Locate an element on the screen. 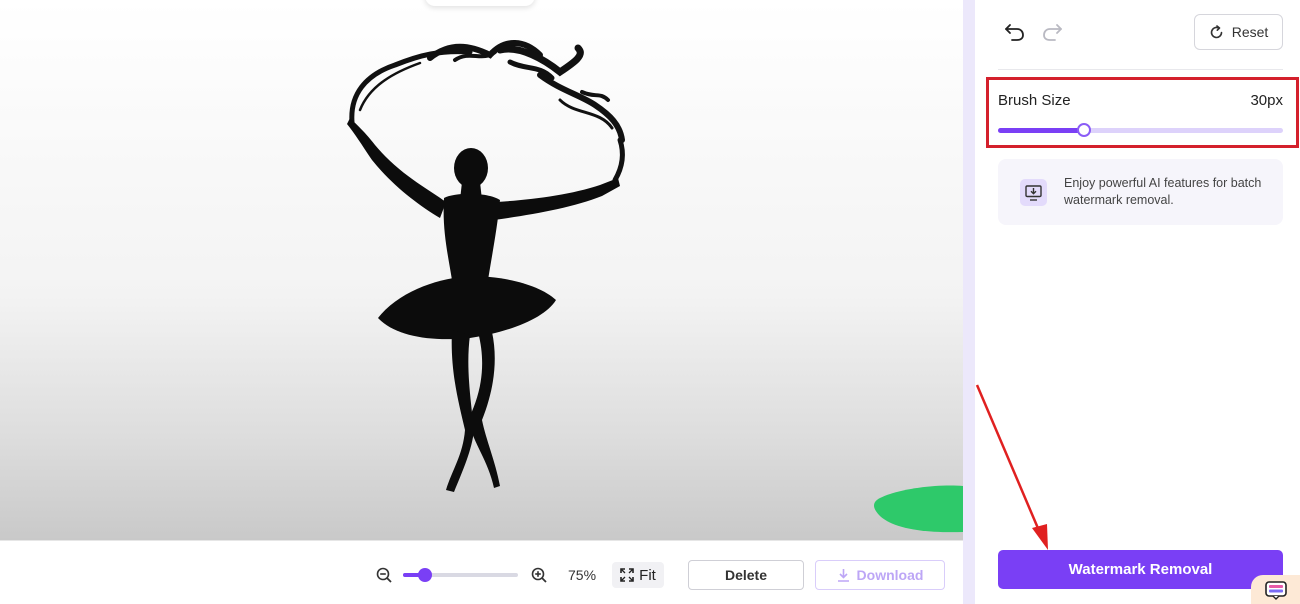 The height and width of the screenshot is (604, 1300). zoom-out-icon is located at coordinates (384, 575).